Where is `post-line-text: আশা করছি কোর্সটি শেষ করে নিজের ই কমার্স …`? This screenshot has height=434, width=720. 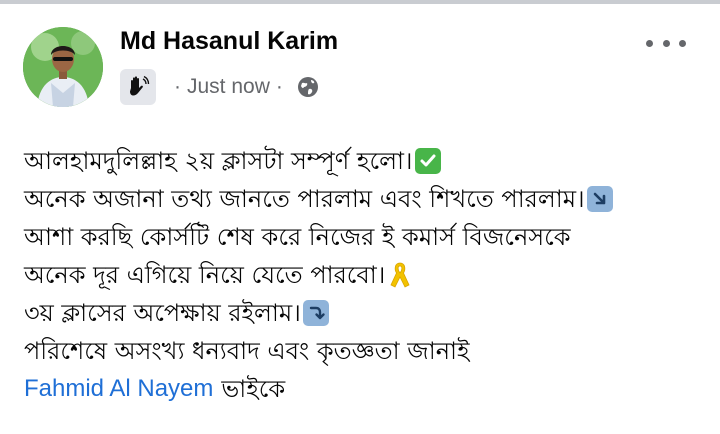 post-line-text: আশা করছি কোর্সটি শেষ করে নিজের ই কমার্স … is located at coordinates (297, 237).